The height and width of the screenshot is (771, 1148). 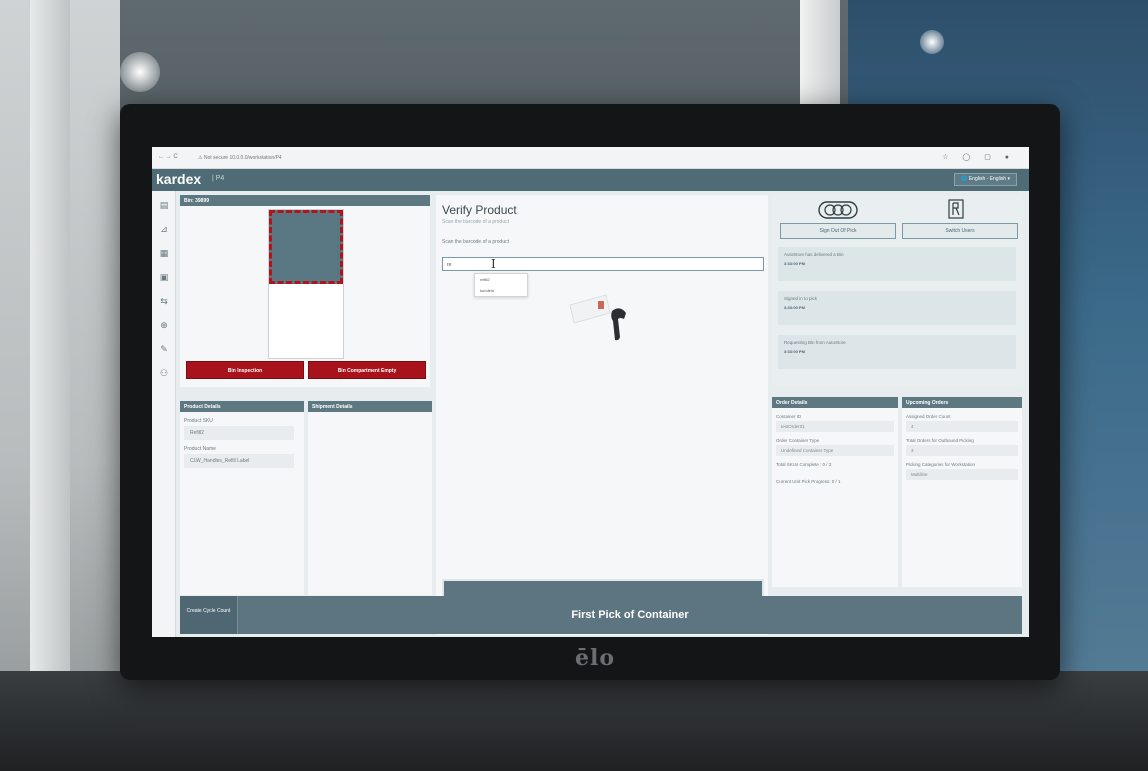 What do you see at coordinates (962, 402) in the screenshot?
I see `upcoming-orders-title: Upcoming Orders` at bounding box center [962, 402].